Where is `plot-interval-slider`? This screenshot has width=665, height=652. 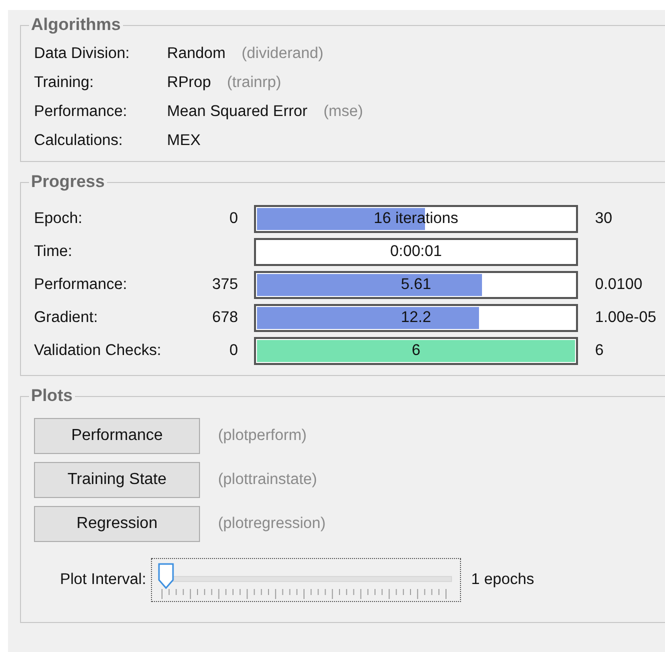
plot-interval-slider is located at coordinates (306, 580).